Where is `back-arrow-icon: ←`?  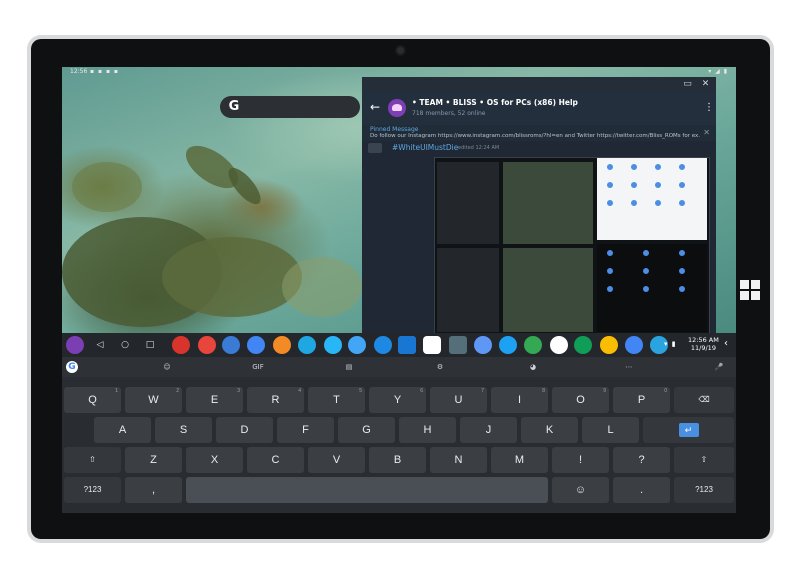
back-arrow-icon: ← is located at coordinates (375, 107).